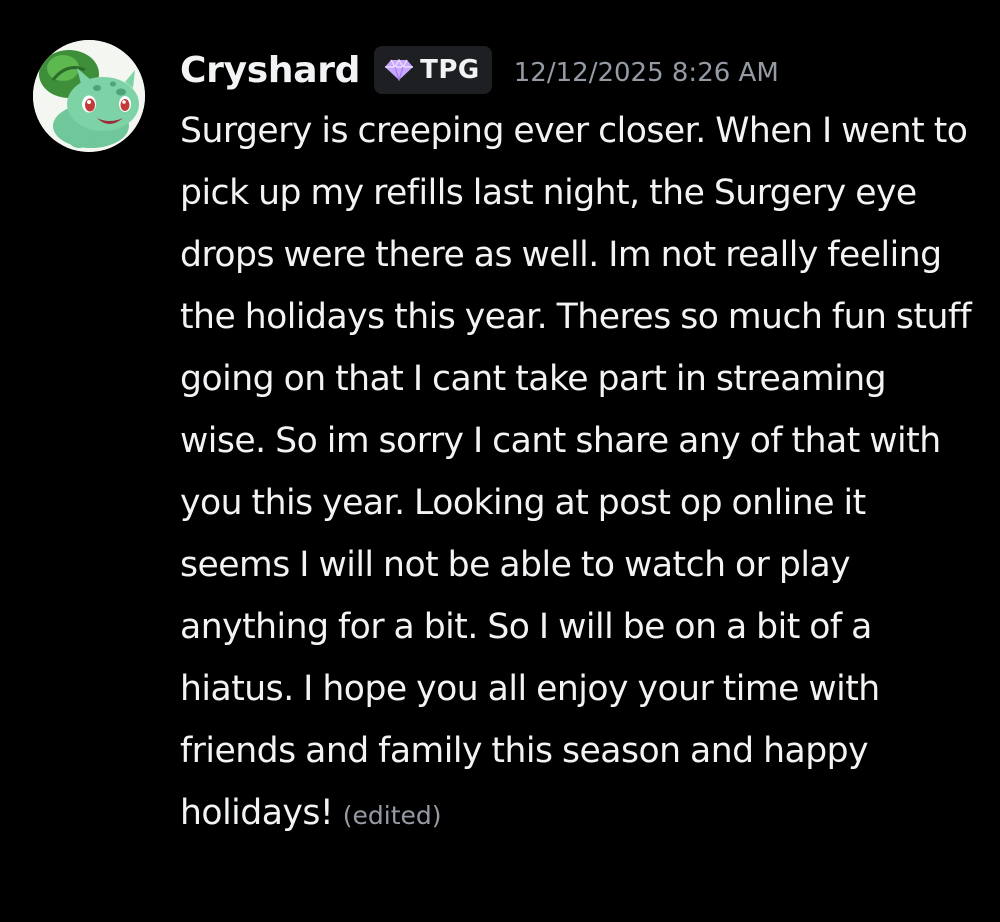 This screenshot has height=922, width=1000. Describe the element at coordinates (399, 70) in the screenshot. I see `purple-gem-icon` at that location.